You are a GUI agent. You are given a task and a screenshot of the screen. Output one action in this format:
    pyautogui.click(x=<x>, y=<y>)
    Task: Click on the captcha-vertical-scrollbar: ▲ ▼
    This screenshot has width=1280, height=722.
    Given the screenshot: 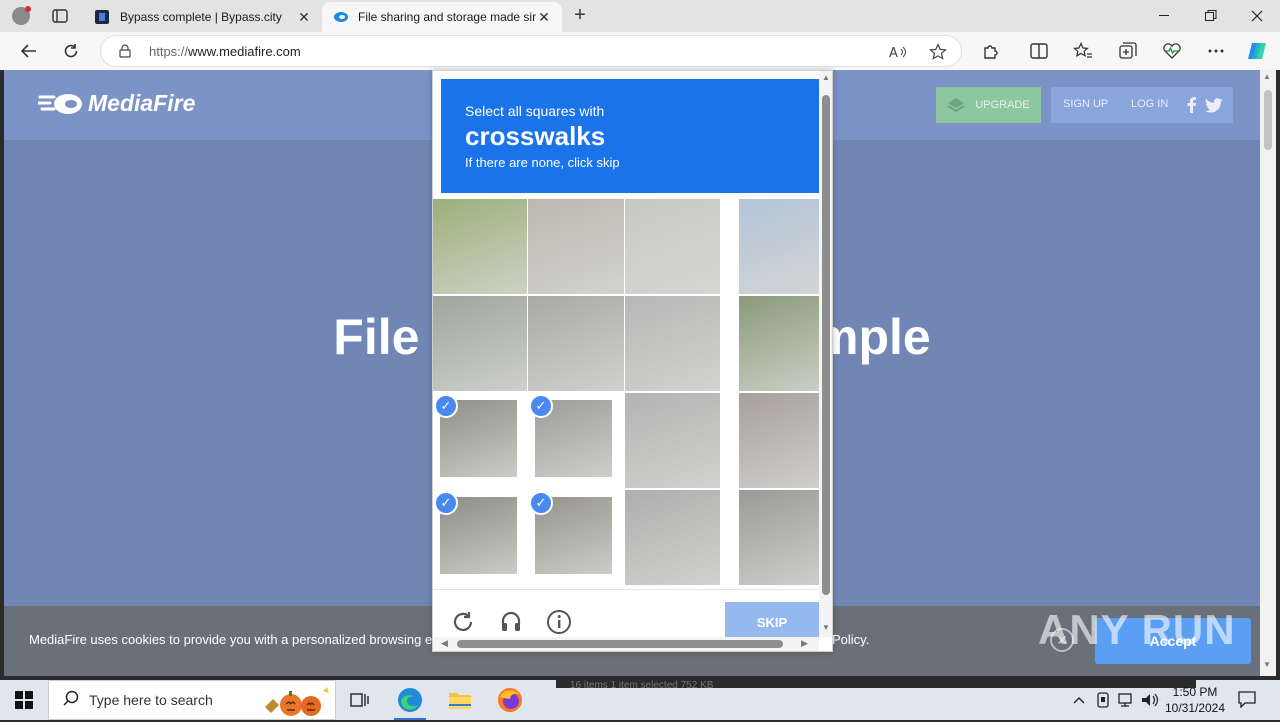 What is the action you would take?
    pyautogui.click(x=825, y=354)
    